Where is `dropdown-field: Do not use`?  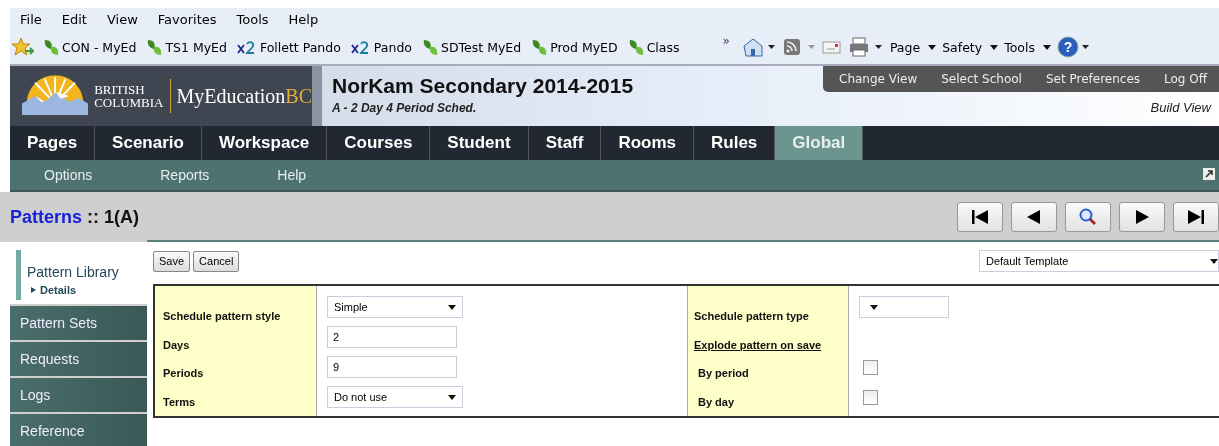
dropdown-field: Do not use is located at coordinates (395, 397).